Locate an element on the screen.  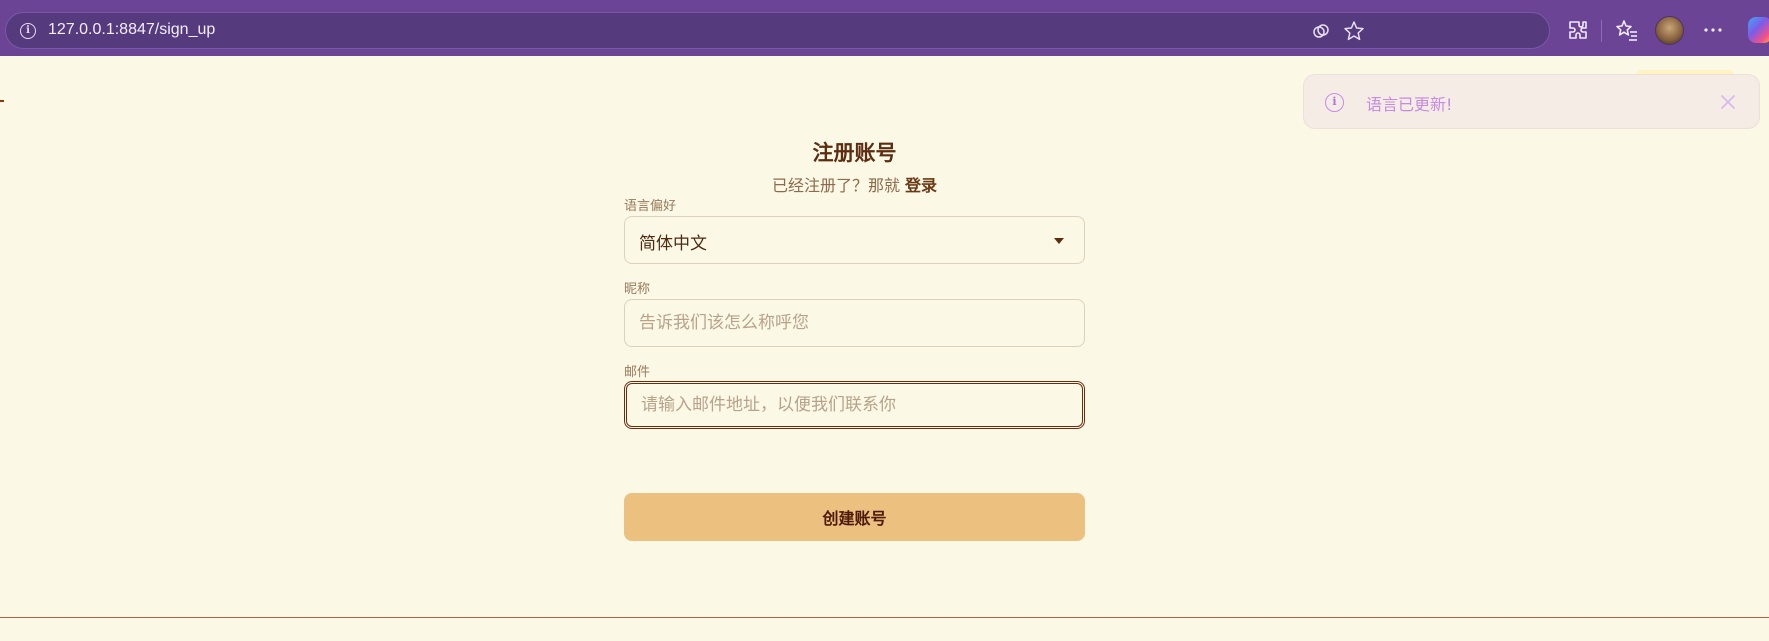
language-label: 语言偏好 is located at coordinates (650, 206).